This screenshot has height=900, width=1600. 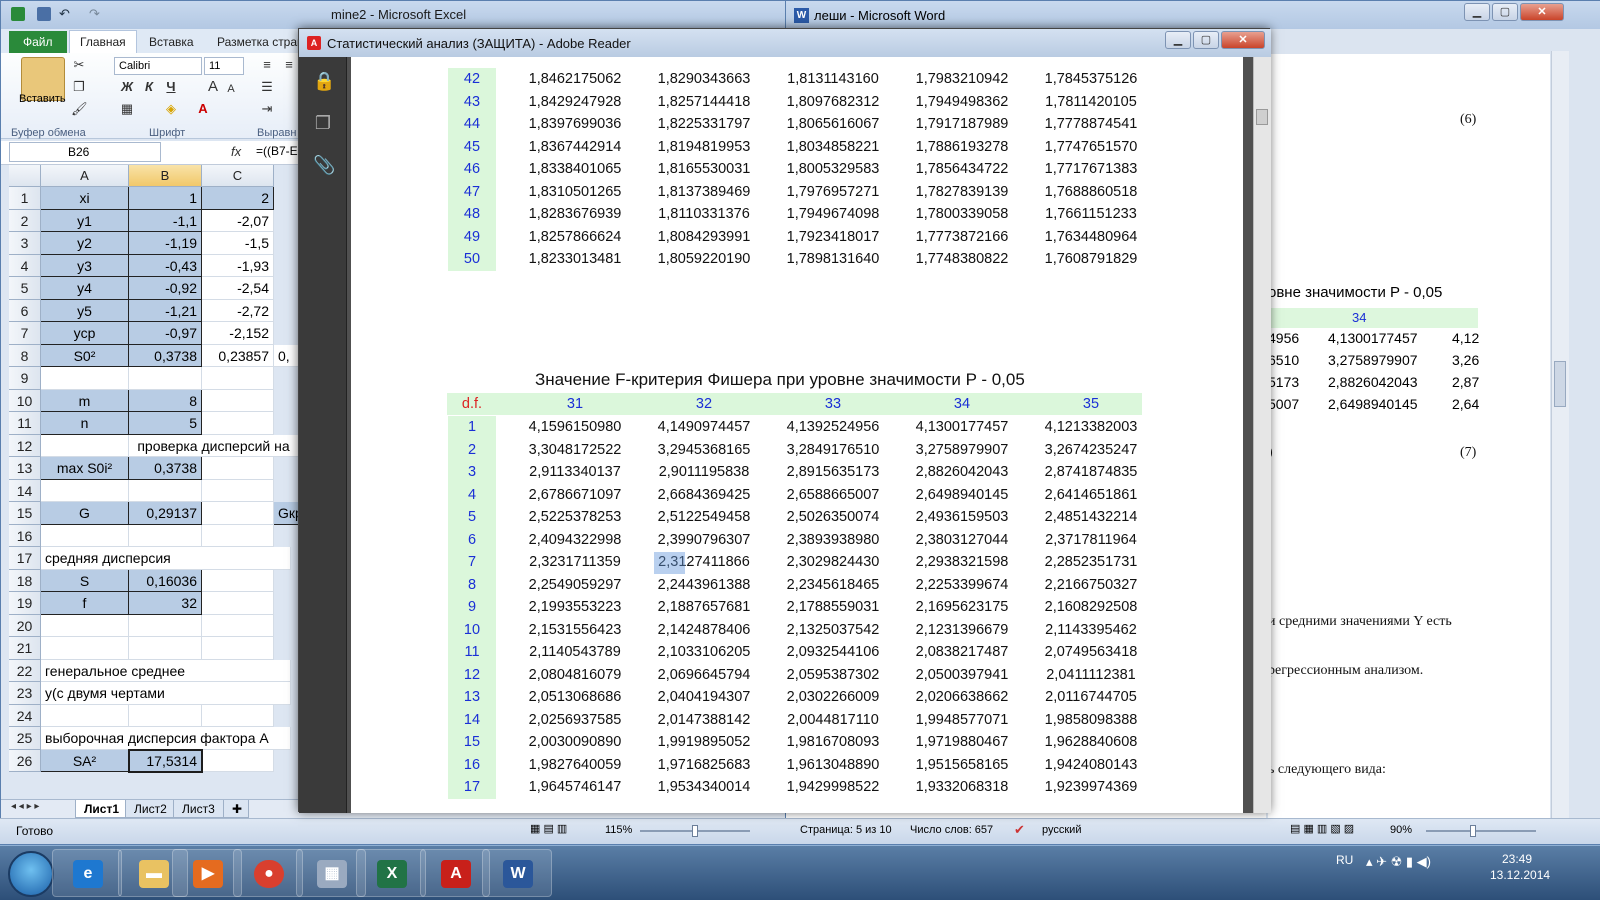 I want to click on spelling-icon: ✔, so click(x=1019, y=830).